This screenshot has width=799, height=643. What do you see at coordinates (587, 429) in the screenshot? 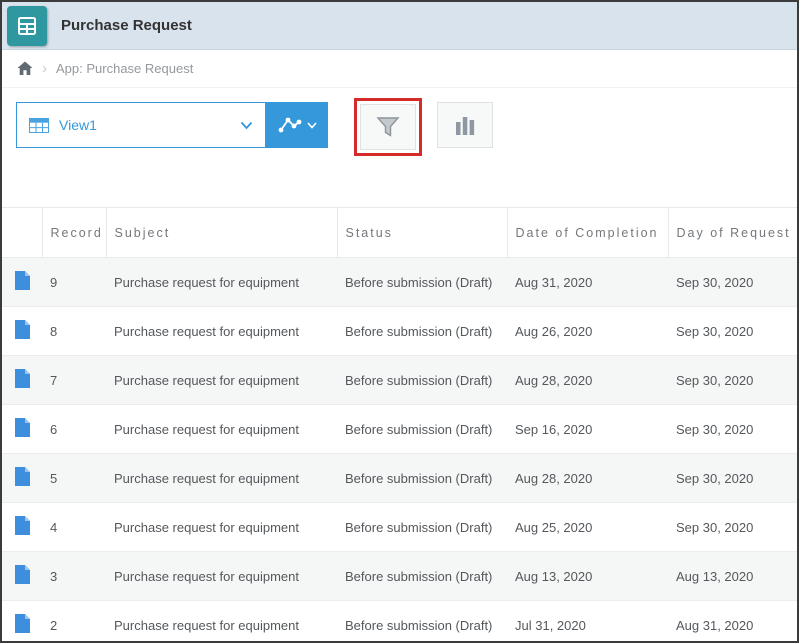
I see `date-of-completion-cell: Sep 16, 2020` at bounding box center [587, 429].